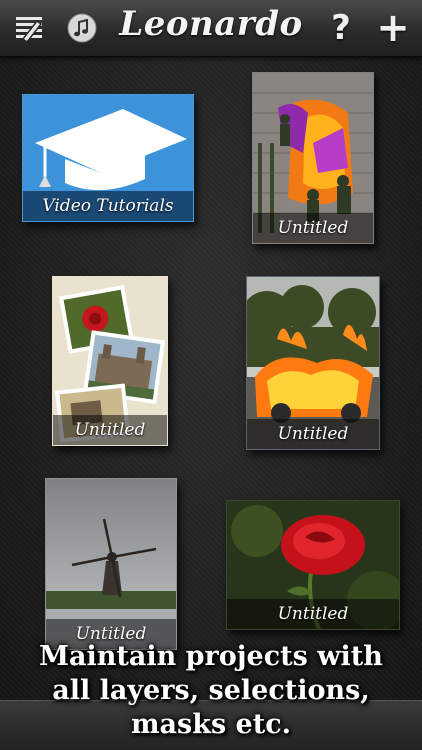 Image resolution: width=422 pixels, height=750 pixels. What do you see at coordinates (341, 28) in the screenshot?
I see `help-button: ?` at bounding box center [341, 28].